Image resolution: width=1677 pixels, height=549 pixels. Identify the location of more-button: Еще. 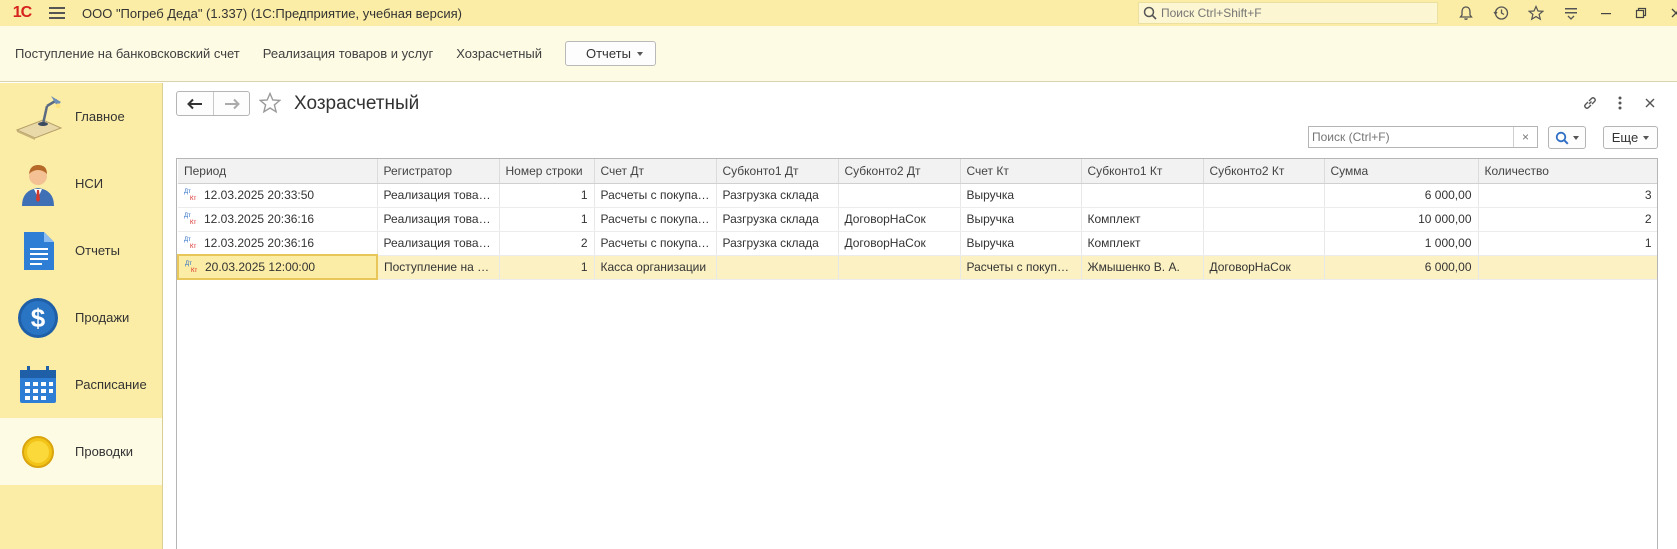
(1630, 137).